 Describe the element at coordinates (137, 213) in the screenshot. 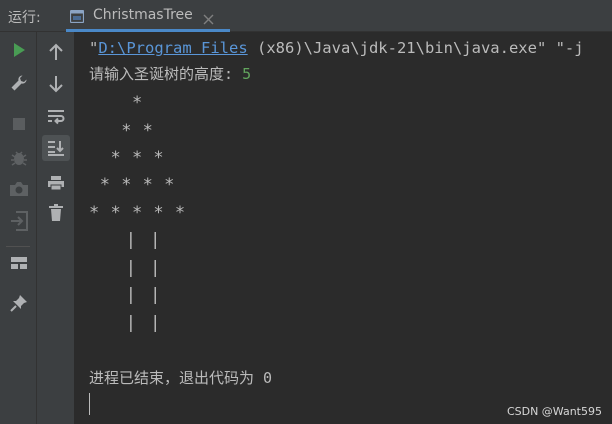

I see `tree-line: * * * * *` at that location.